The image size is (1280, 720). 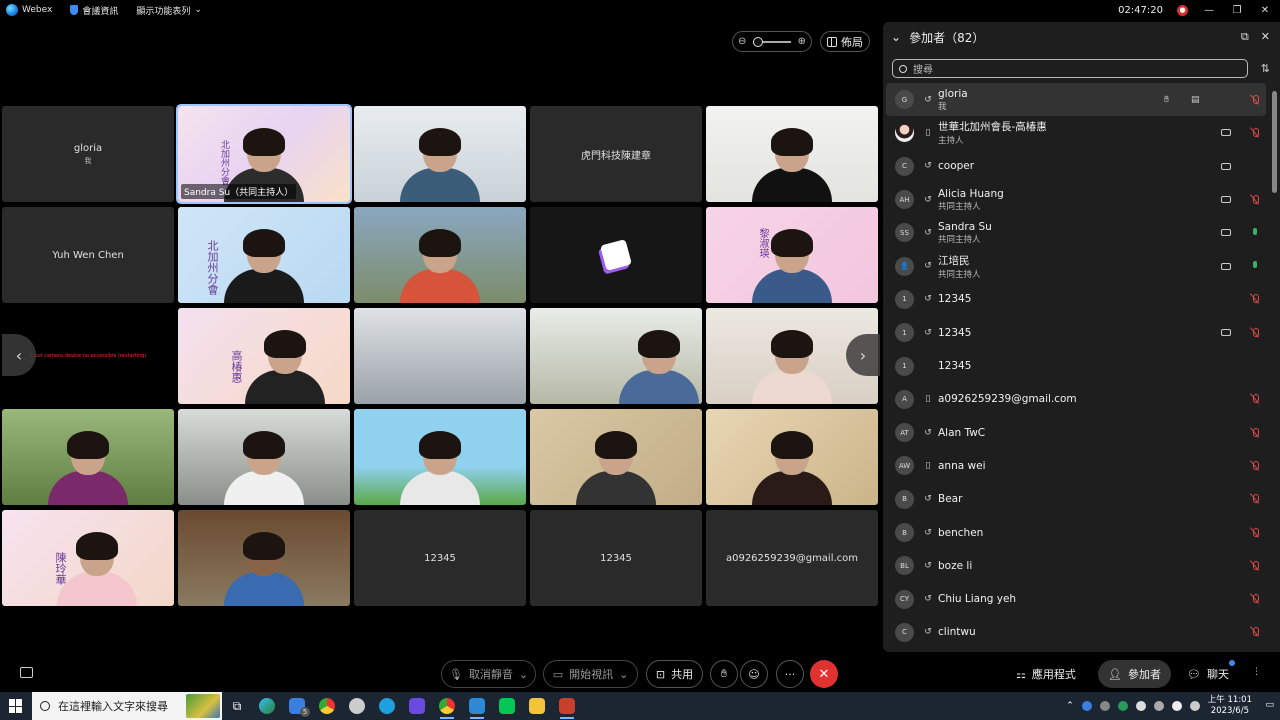 What do you see at coordinates (1230, 706) in the screenshot?
I see `taskbar-clock: 上午 11:01 2023/6/5` at bounding box center [1230, 706].